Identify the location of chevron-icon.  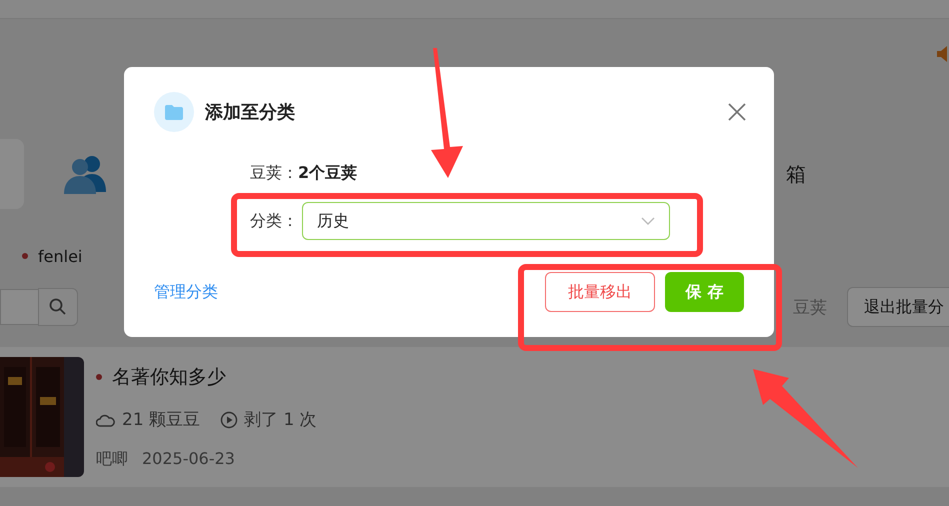
(648, 221).